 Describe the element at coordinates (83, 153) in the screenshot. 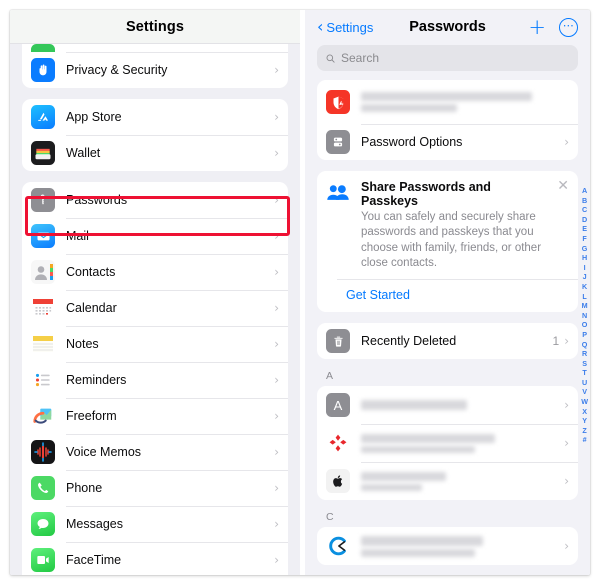

I see `sidebar-item-label: Wallet` at that location.